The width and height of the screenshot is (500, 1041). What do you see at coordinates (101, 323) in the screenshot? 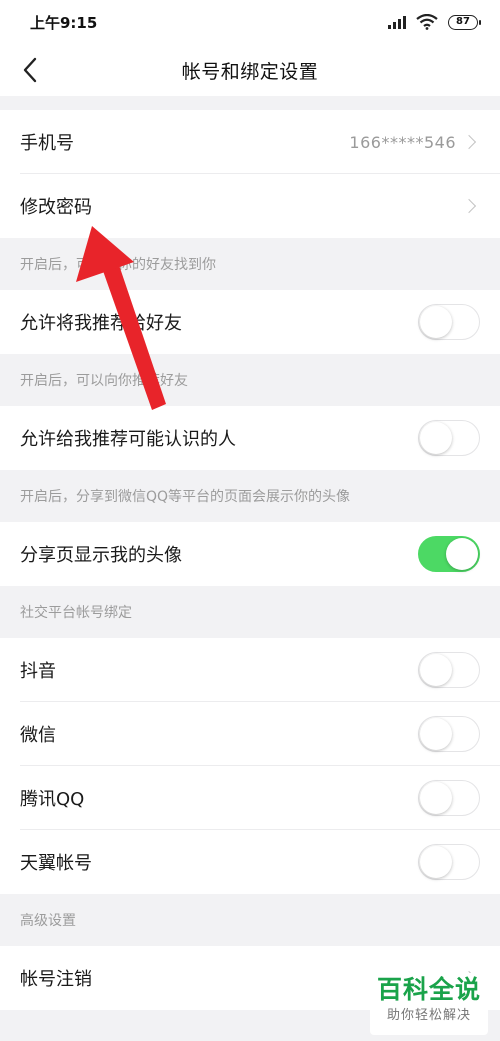
I see `recommend-to-friends-label: 允许将我推荐给好友` at bounding box center [101, 323].